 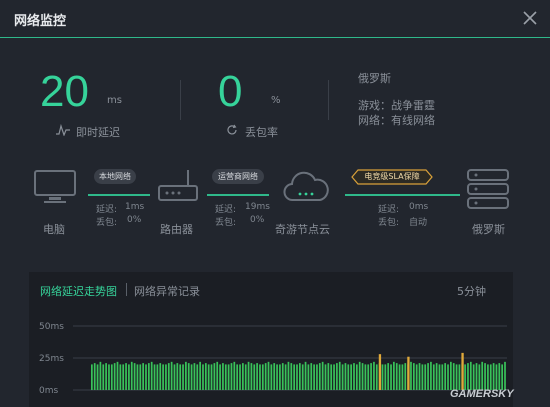 I want to click on link-line-sla, so click(x=402, y=195).